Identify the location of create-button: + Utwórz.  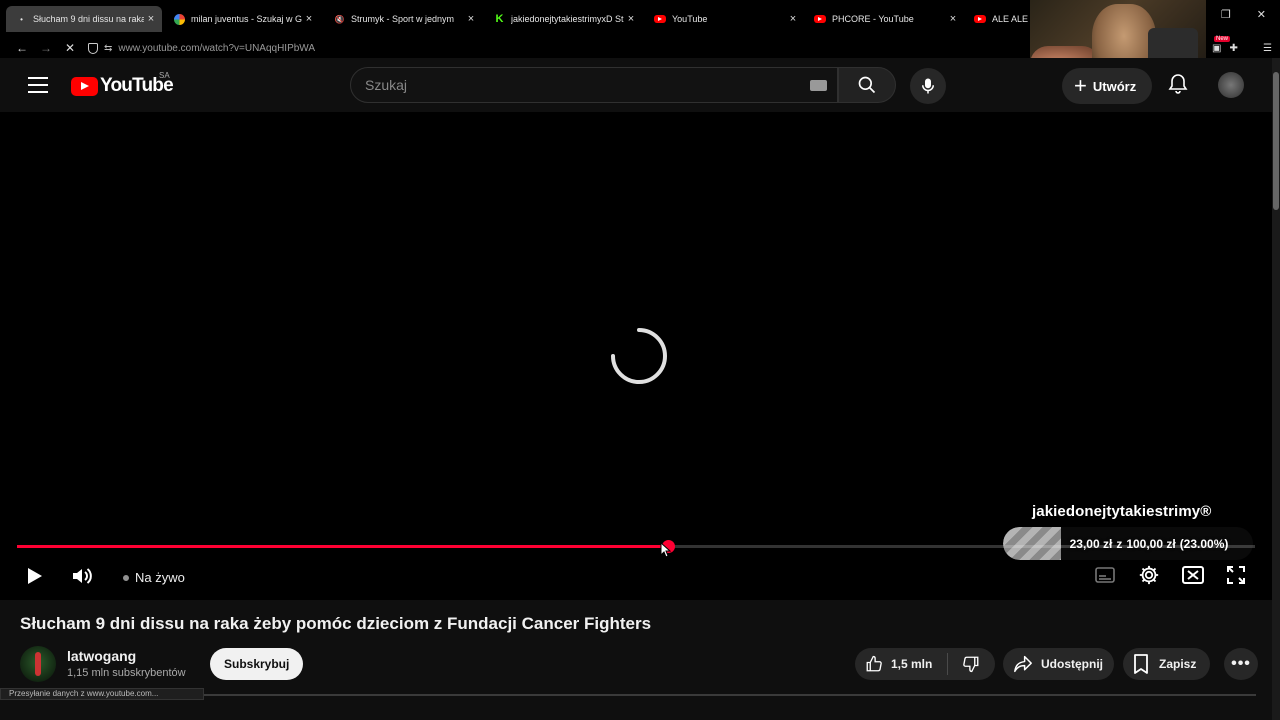
(1107, 86).